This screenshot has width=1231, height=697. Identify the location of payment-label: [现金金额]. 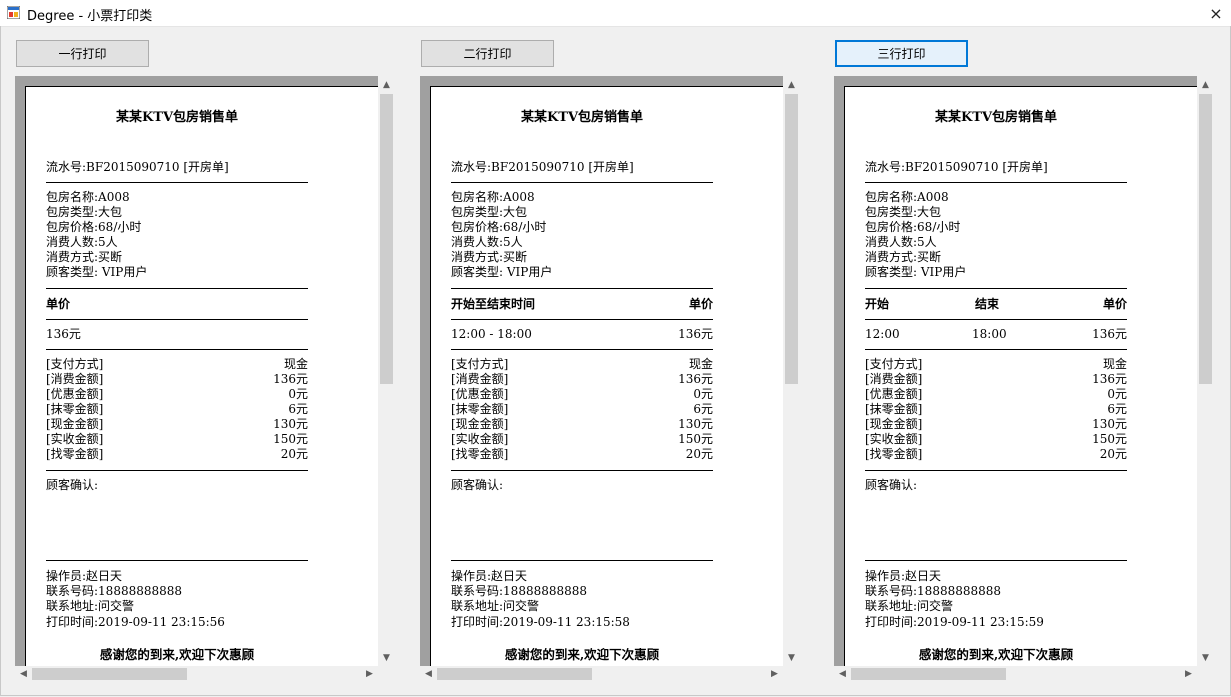
(480, 424).